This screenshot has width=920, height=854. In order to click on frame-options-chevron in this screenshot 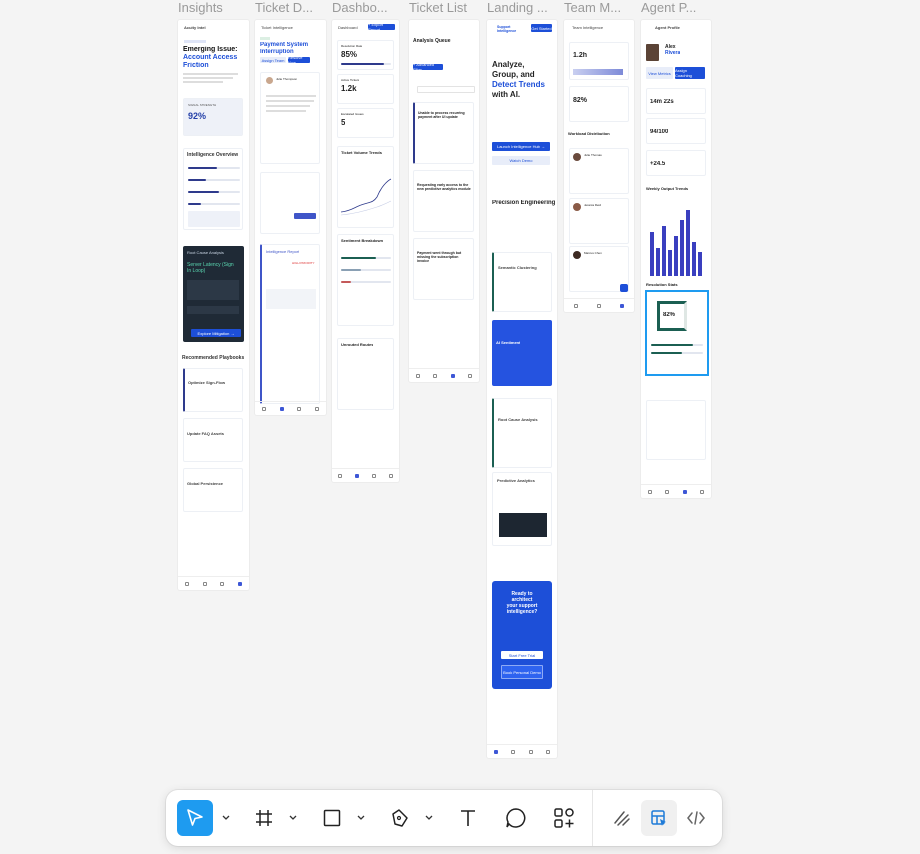, I will do `click(293, 818)`.